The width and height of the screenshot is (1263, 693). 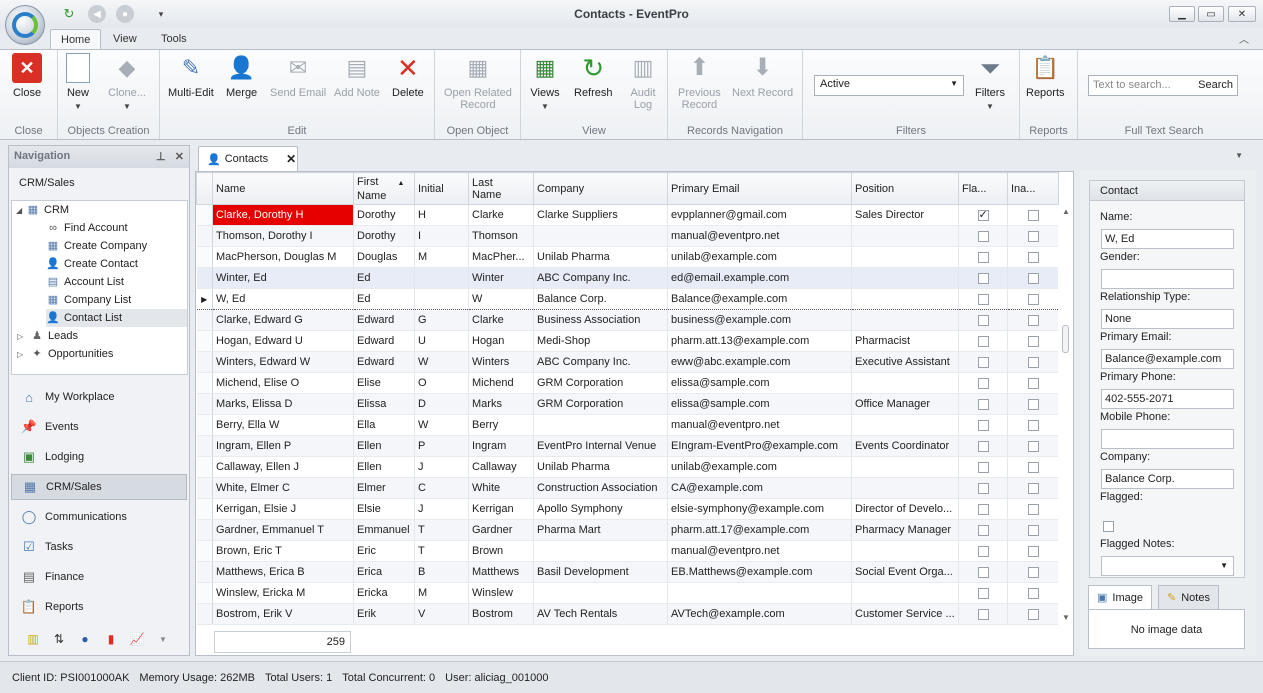 What do you see at coordinates (441, 215) in the screenshot?
I see `cell-initial: H` at bounding box center [441, 215].